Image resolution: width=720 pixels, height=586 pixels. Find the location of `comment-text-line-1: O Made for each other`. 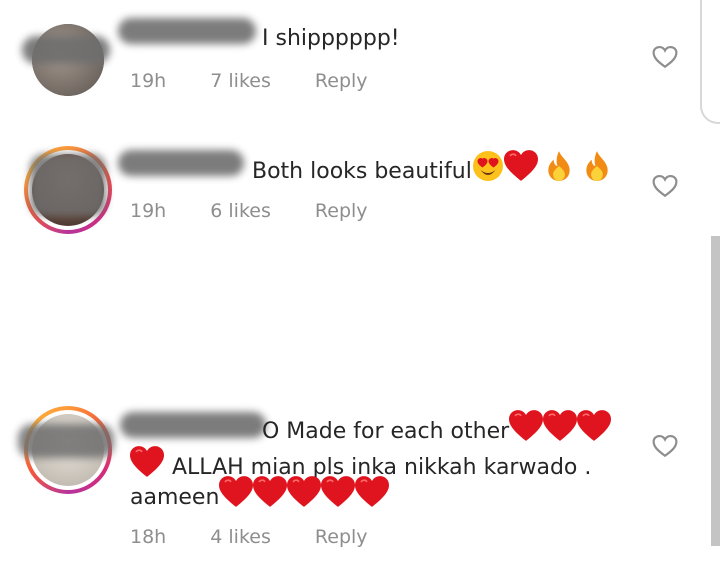

comment-text-line-1: O Made for each other is located at coordinates (436, 429).